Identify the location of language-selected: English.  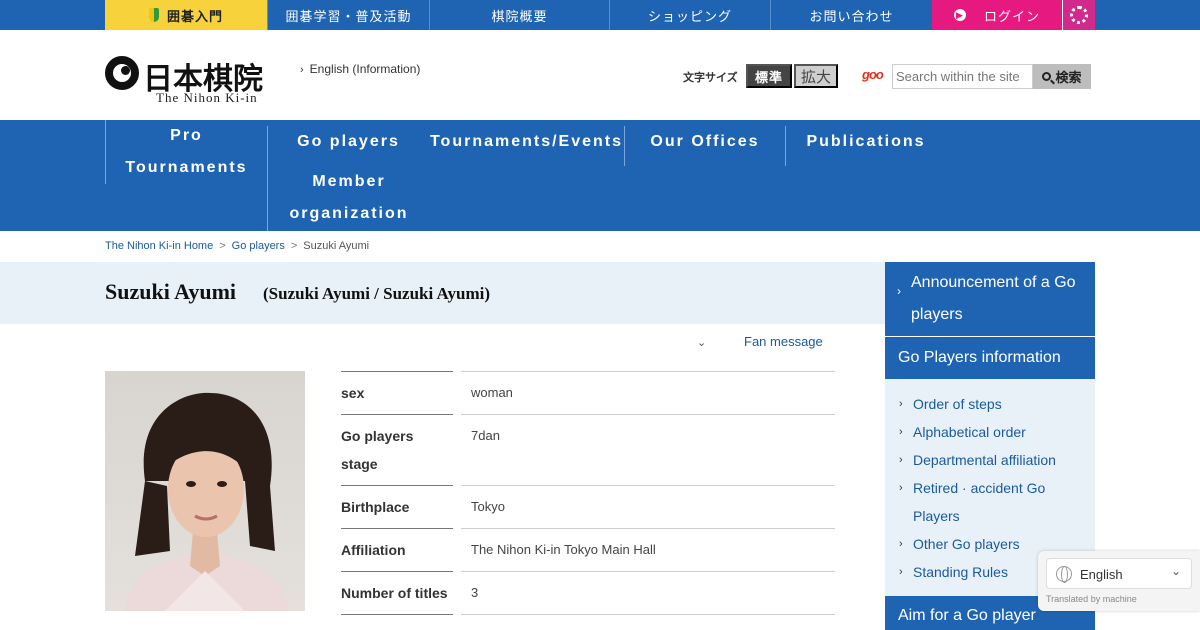
(1101, 574).